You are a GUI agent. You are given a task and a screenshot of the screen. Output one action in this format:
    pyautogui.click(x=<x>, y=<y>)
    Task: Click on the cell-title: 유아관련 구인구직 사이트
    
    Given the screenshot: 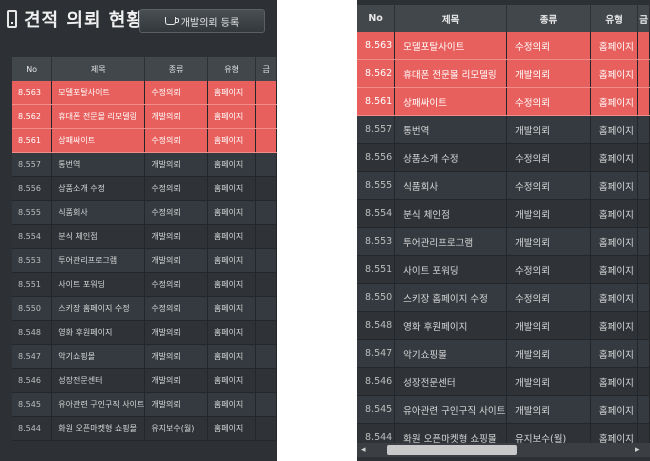 What is the action you would take?
    pyautogui.click(x=98, y=404)
    